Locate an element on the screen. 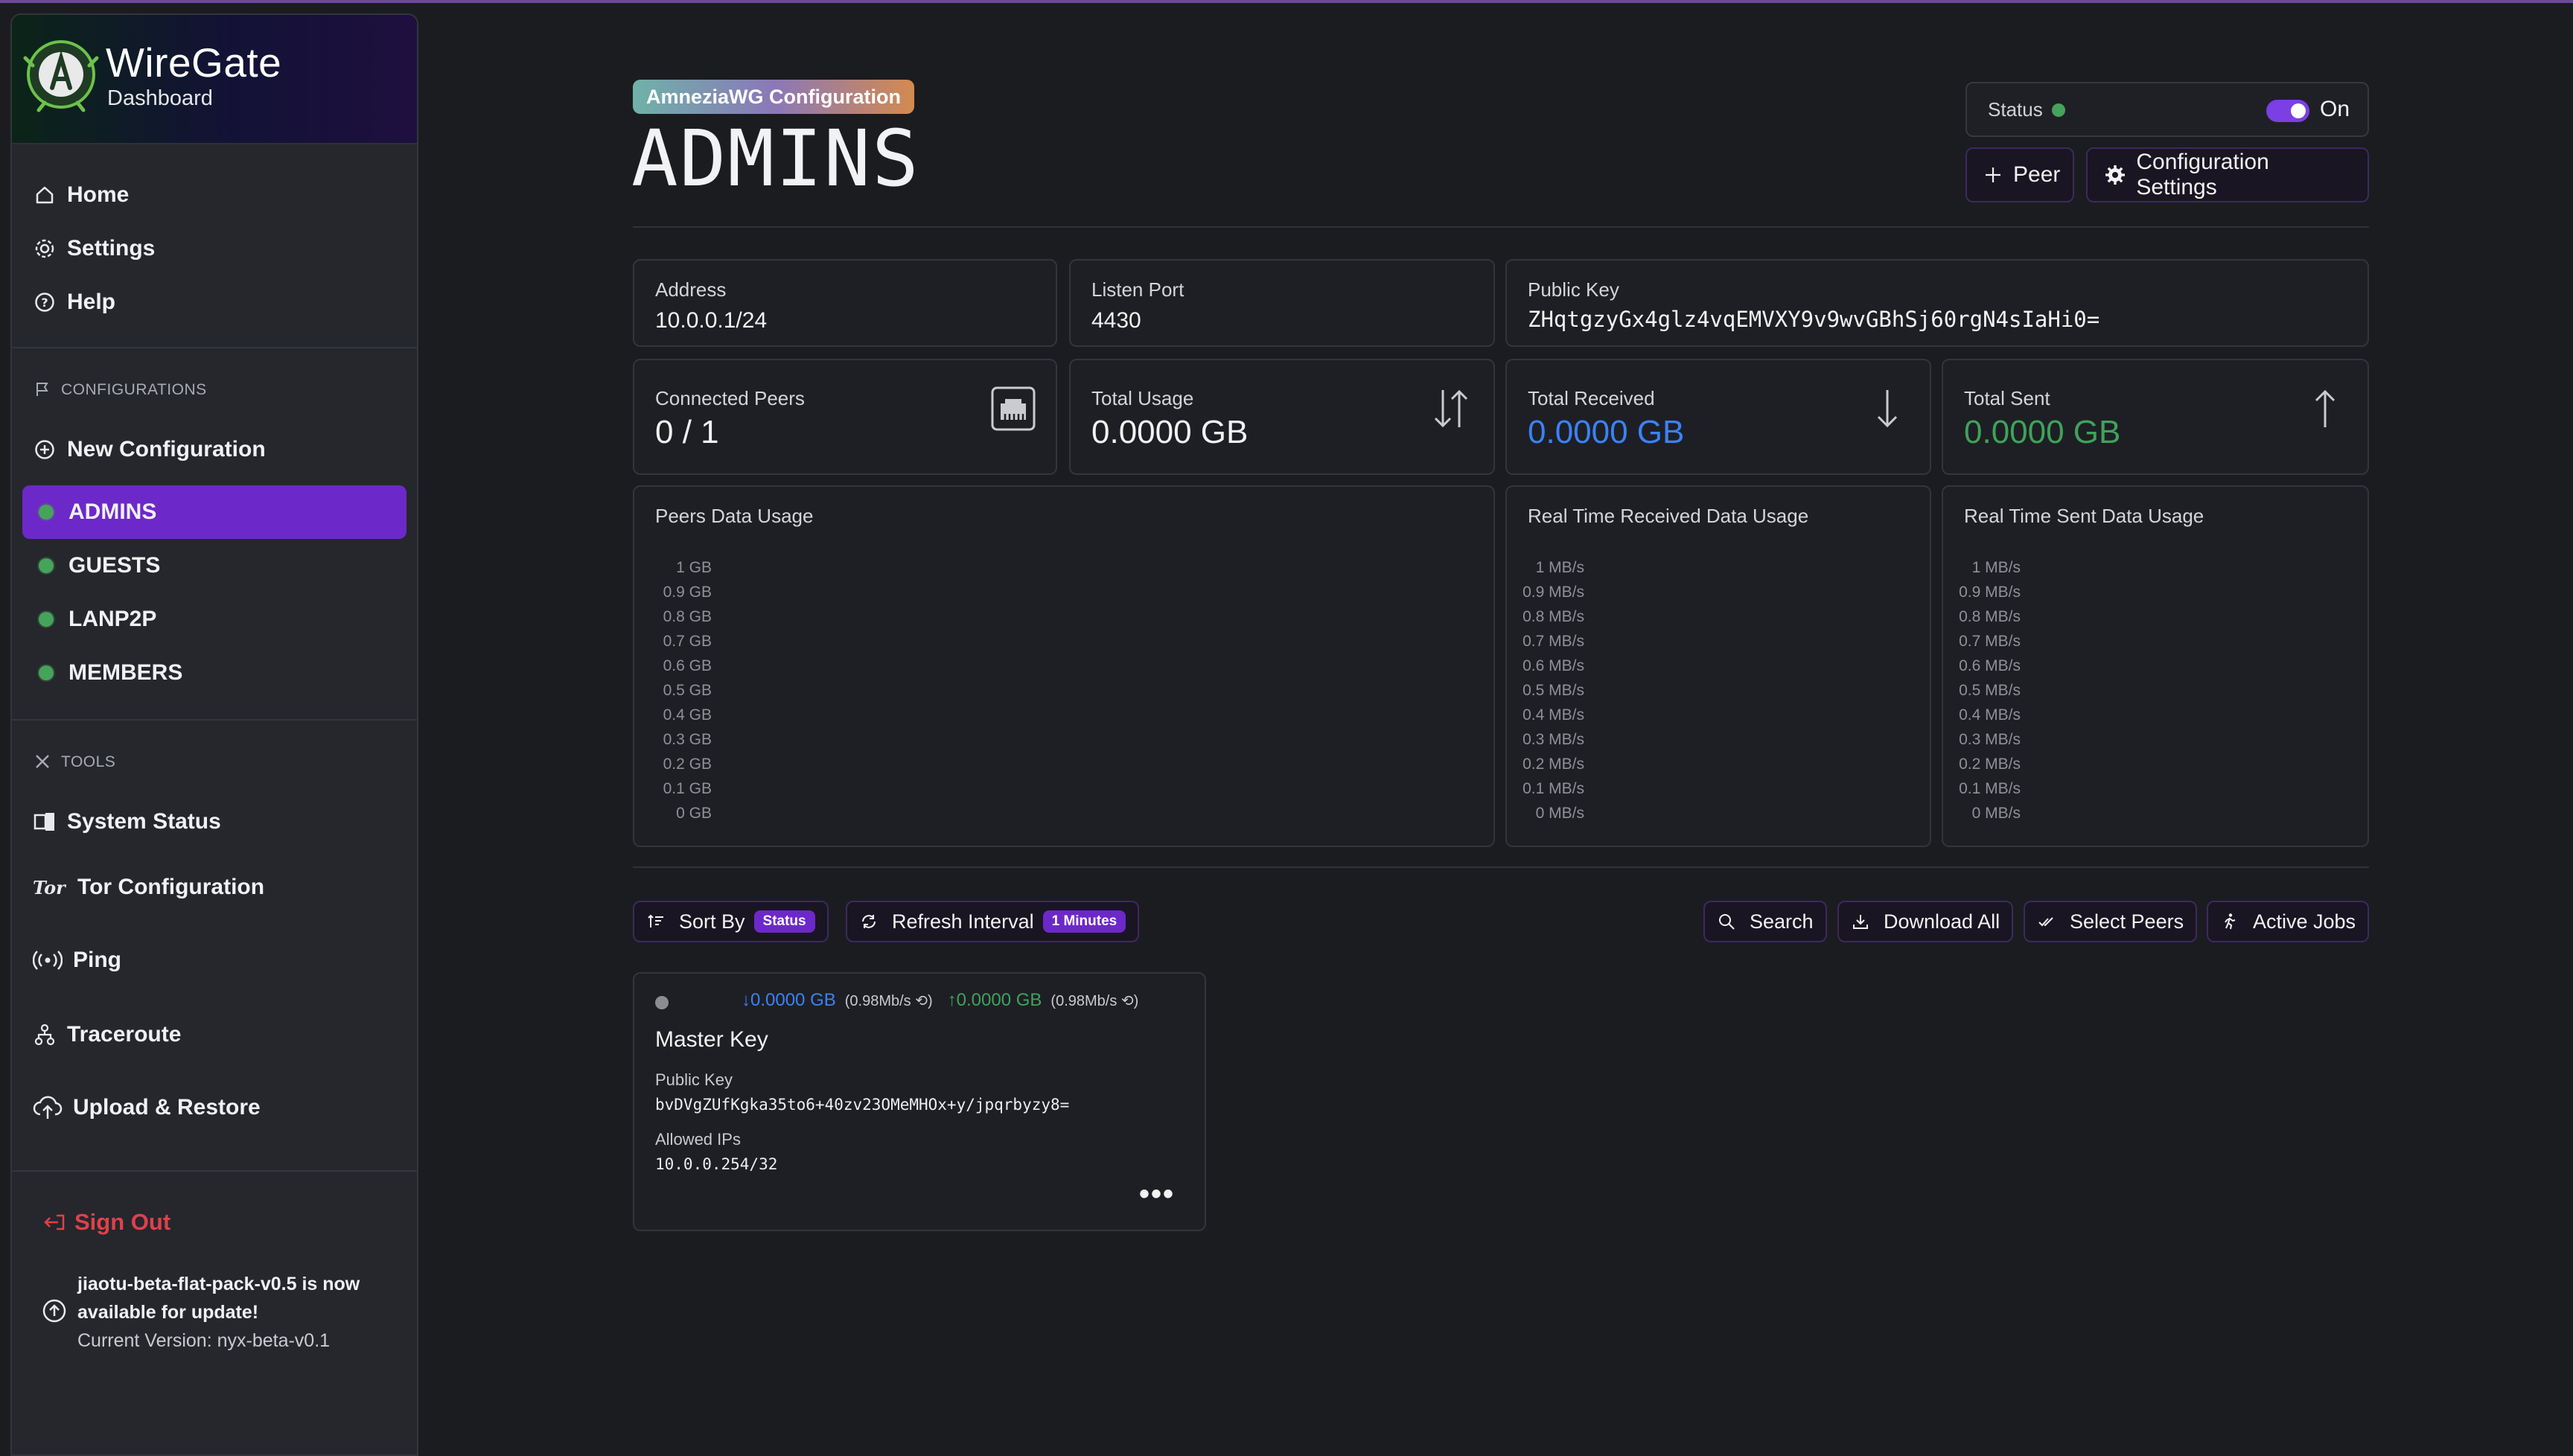 Image resolution: width=2573 pixels, height=1456 pixels. refresh-interval-pill: 1 Minutes is located at coordinates (1084, 921).